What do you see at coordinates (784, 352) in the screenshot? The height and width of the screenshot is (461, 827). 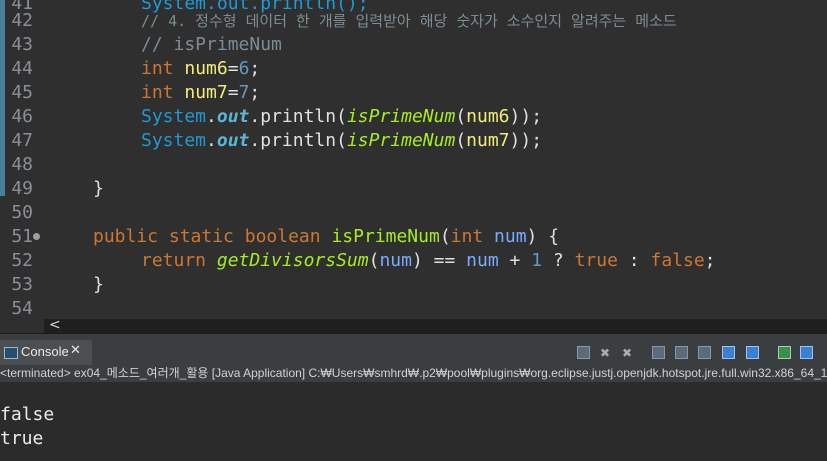 I see `new-console-icon` at bounding box center [784, 352].